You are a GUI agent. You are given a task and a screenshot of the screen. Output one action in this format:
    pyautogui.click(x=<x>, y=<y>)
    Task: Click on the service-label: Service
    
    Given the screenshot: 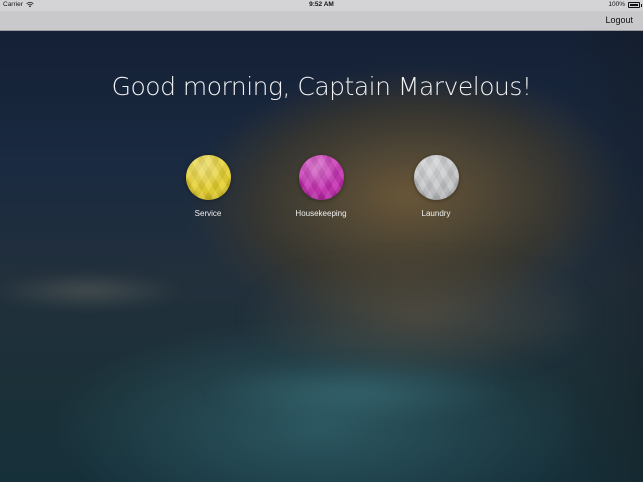 What is the action you would take?
    pyautogui.click(x=208, y=213)
    